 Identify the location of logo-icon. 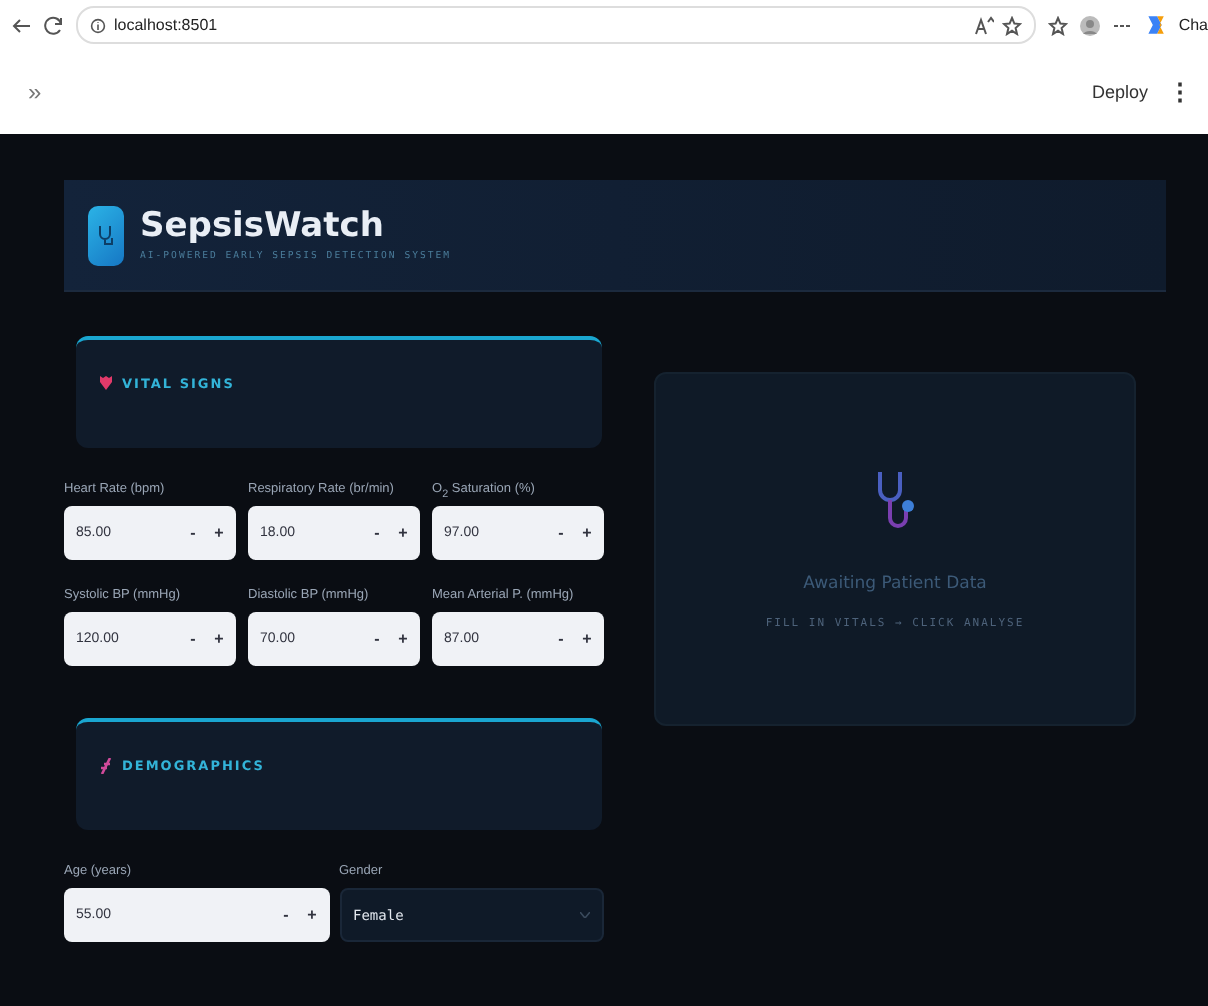
(106, 235).